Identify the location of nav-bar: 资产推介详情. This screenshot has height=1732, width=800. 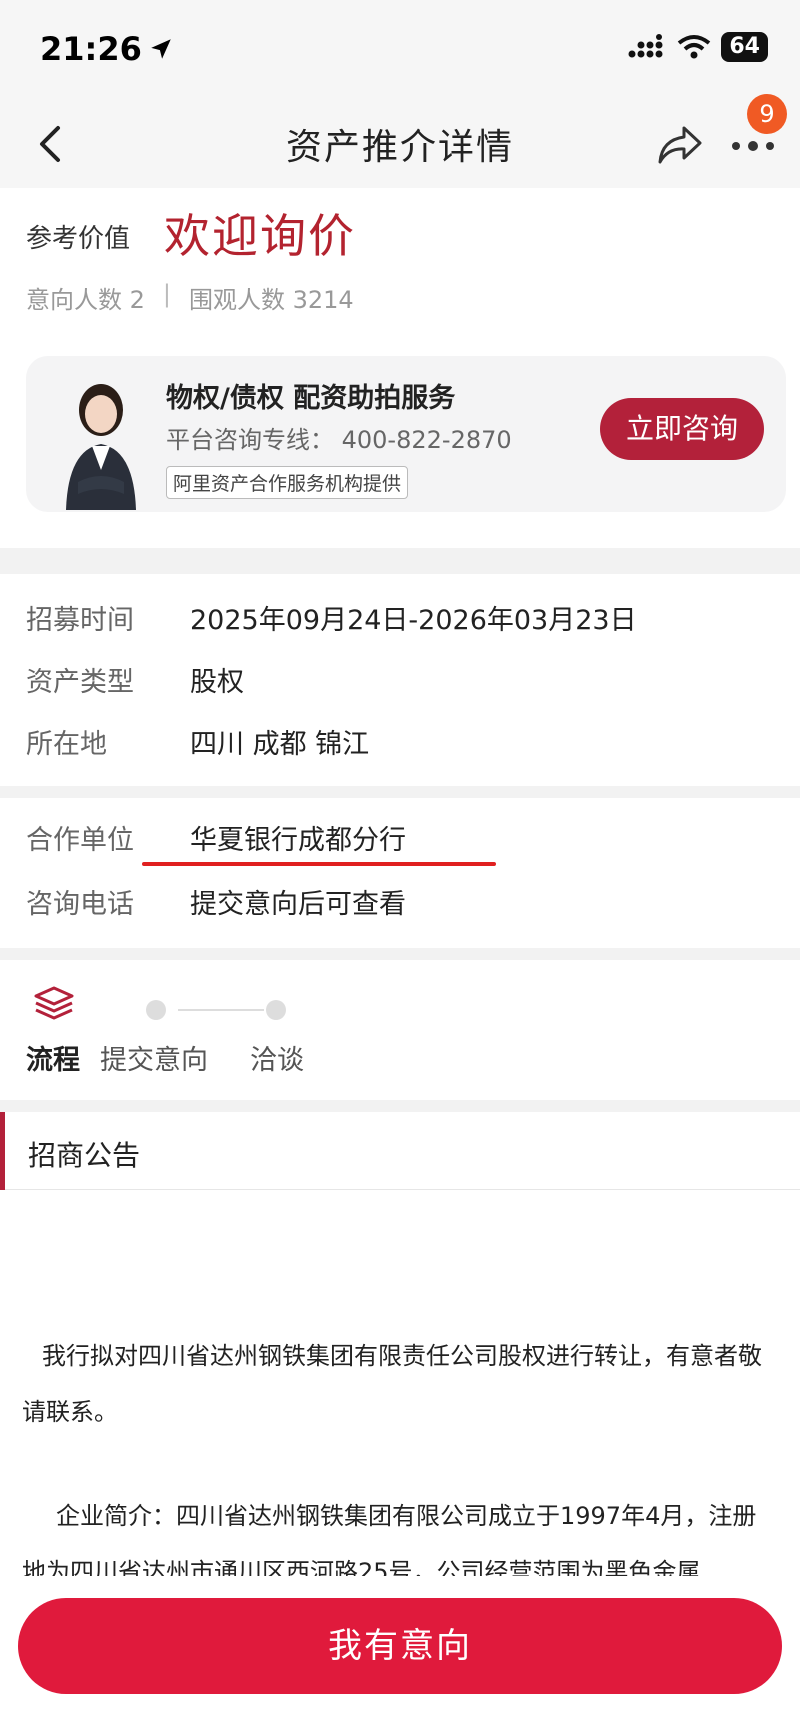
(400, 144).